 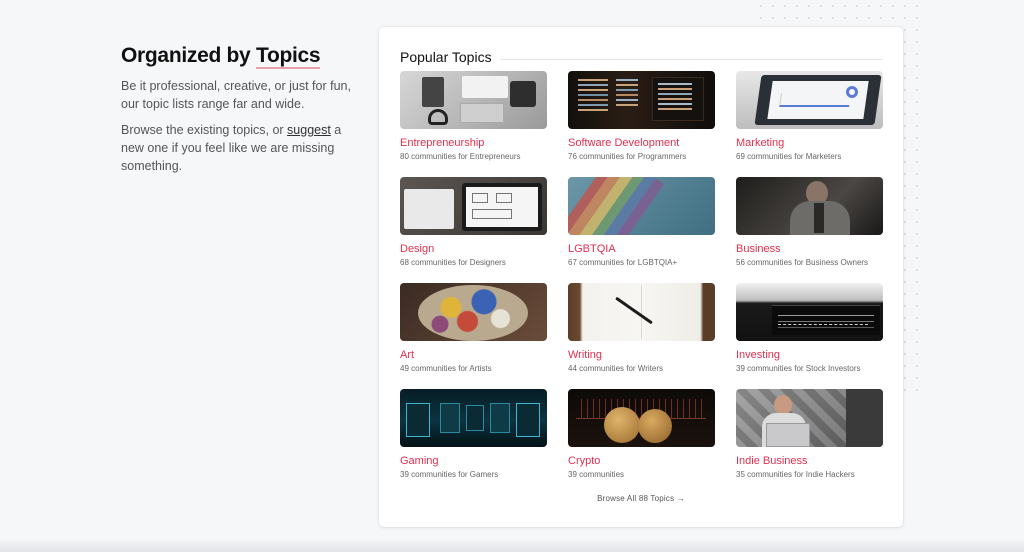 I want to click on topic-name: Investing, so click(x=758, y=355).